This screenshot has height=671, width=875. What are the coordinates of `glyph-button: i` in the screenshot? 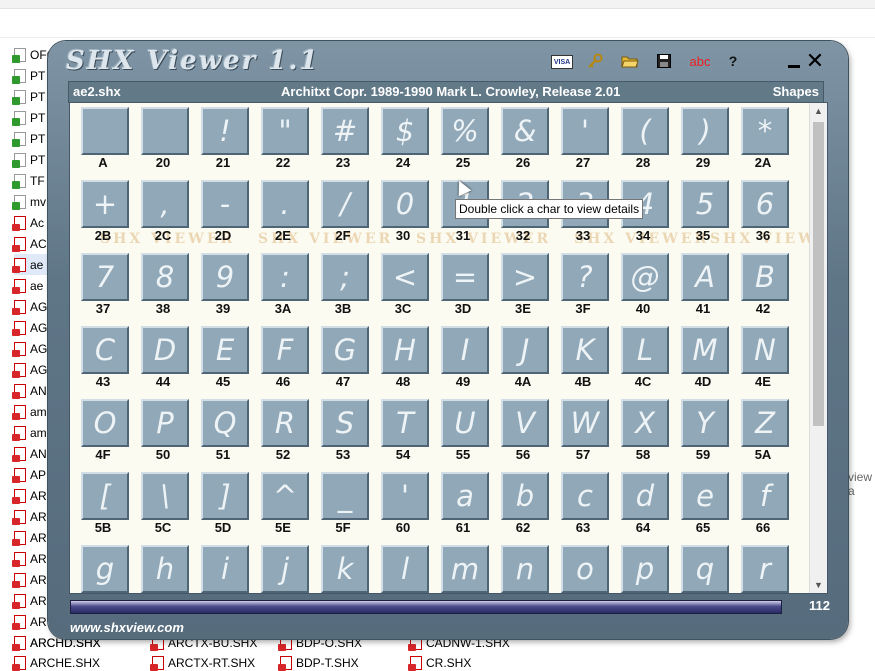 It's located at (225, 569).